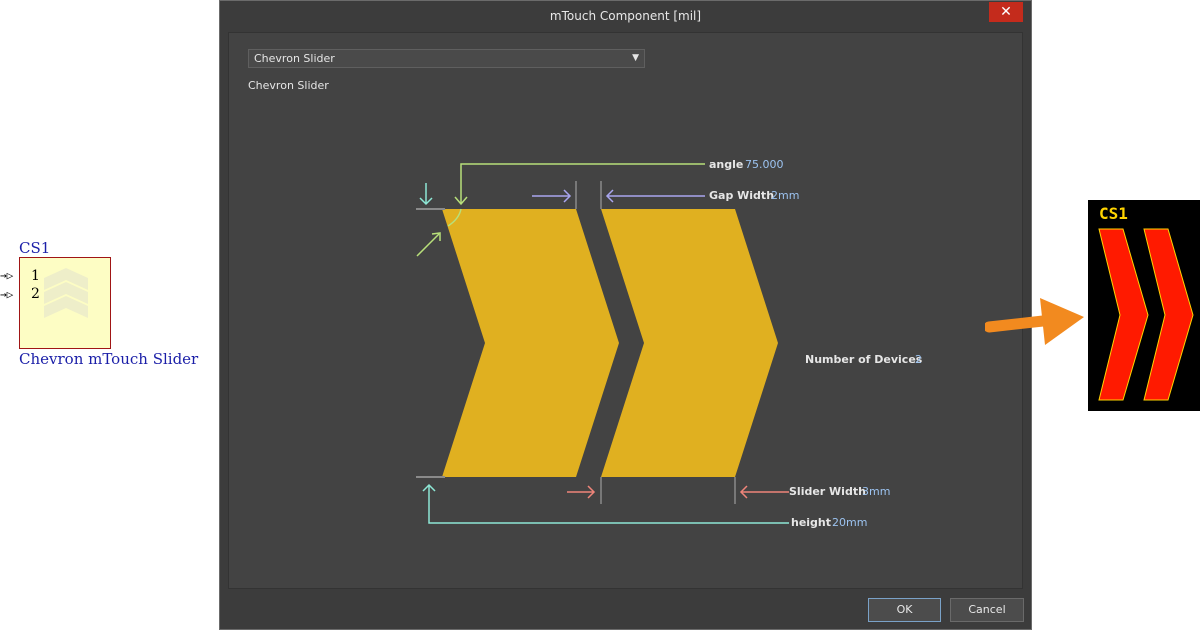  What do you see at coordinates (864, 359) in the screenshot?
I see `number-of-devices-label: Number of Devices` at bounding box center [864, 359].